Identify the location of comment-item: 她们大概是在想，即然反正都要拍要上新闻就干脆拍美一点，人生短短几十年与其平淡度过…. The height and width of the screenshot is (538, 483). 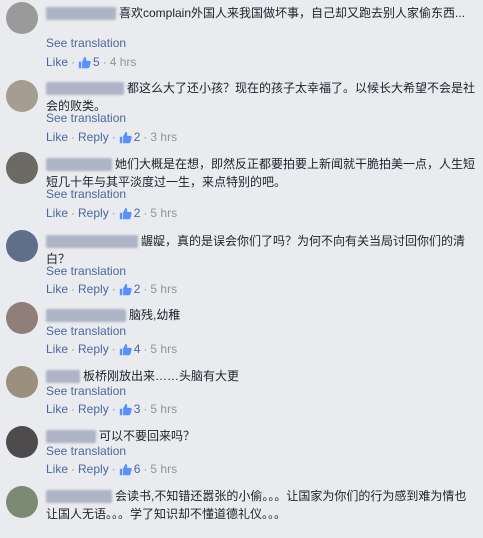
(241, 188).